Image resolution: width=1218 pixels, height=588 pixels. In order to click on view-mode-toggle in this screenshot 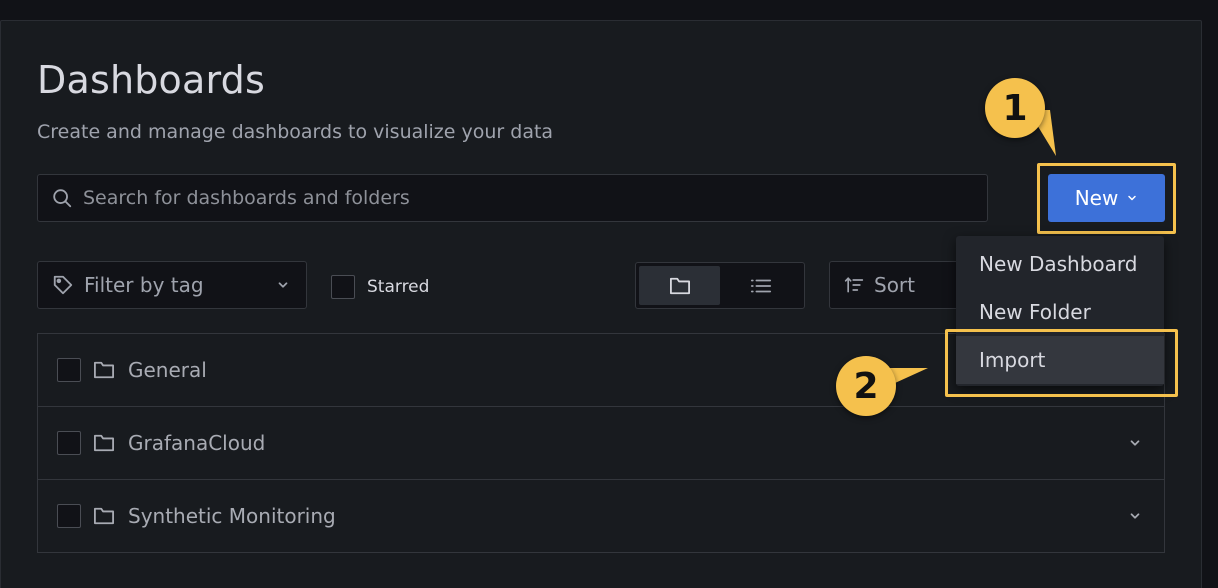, I will do `click(720, 285)`.